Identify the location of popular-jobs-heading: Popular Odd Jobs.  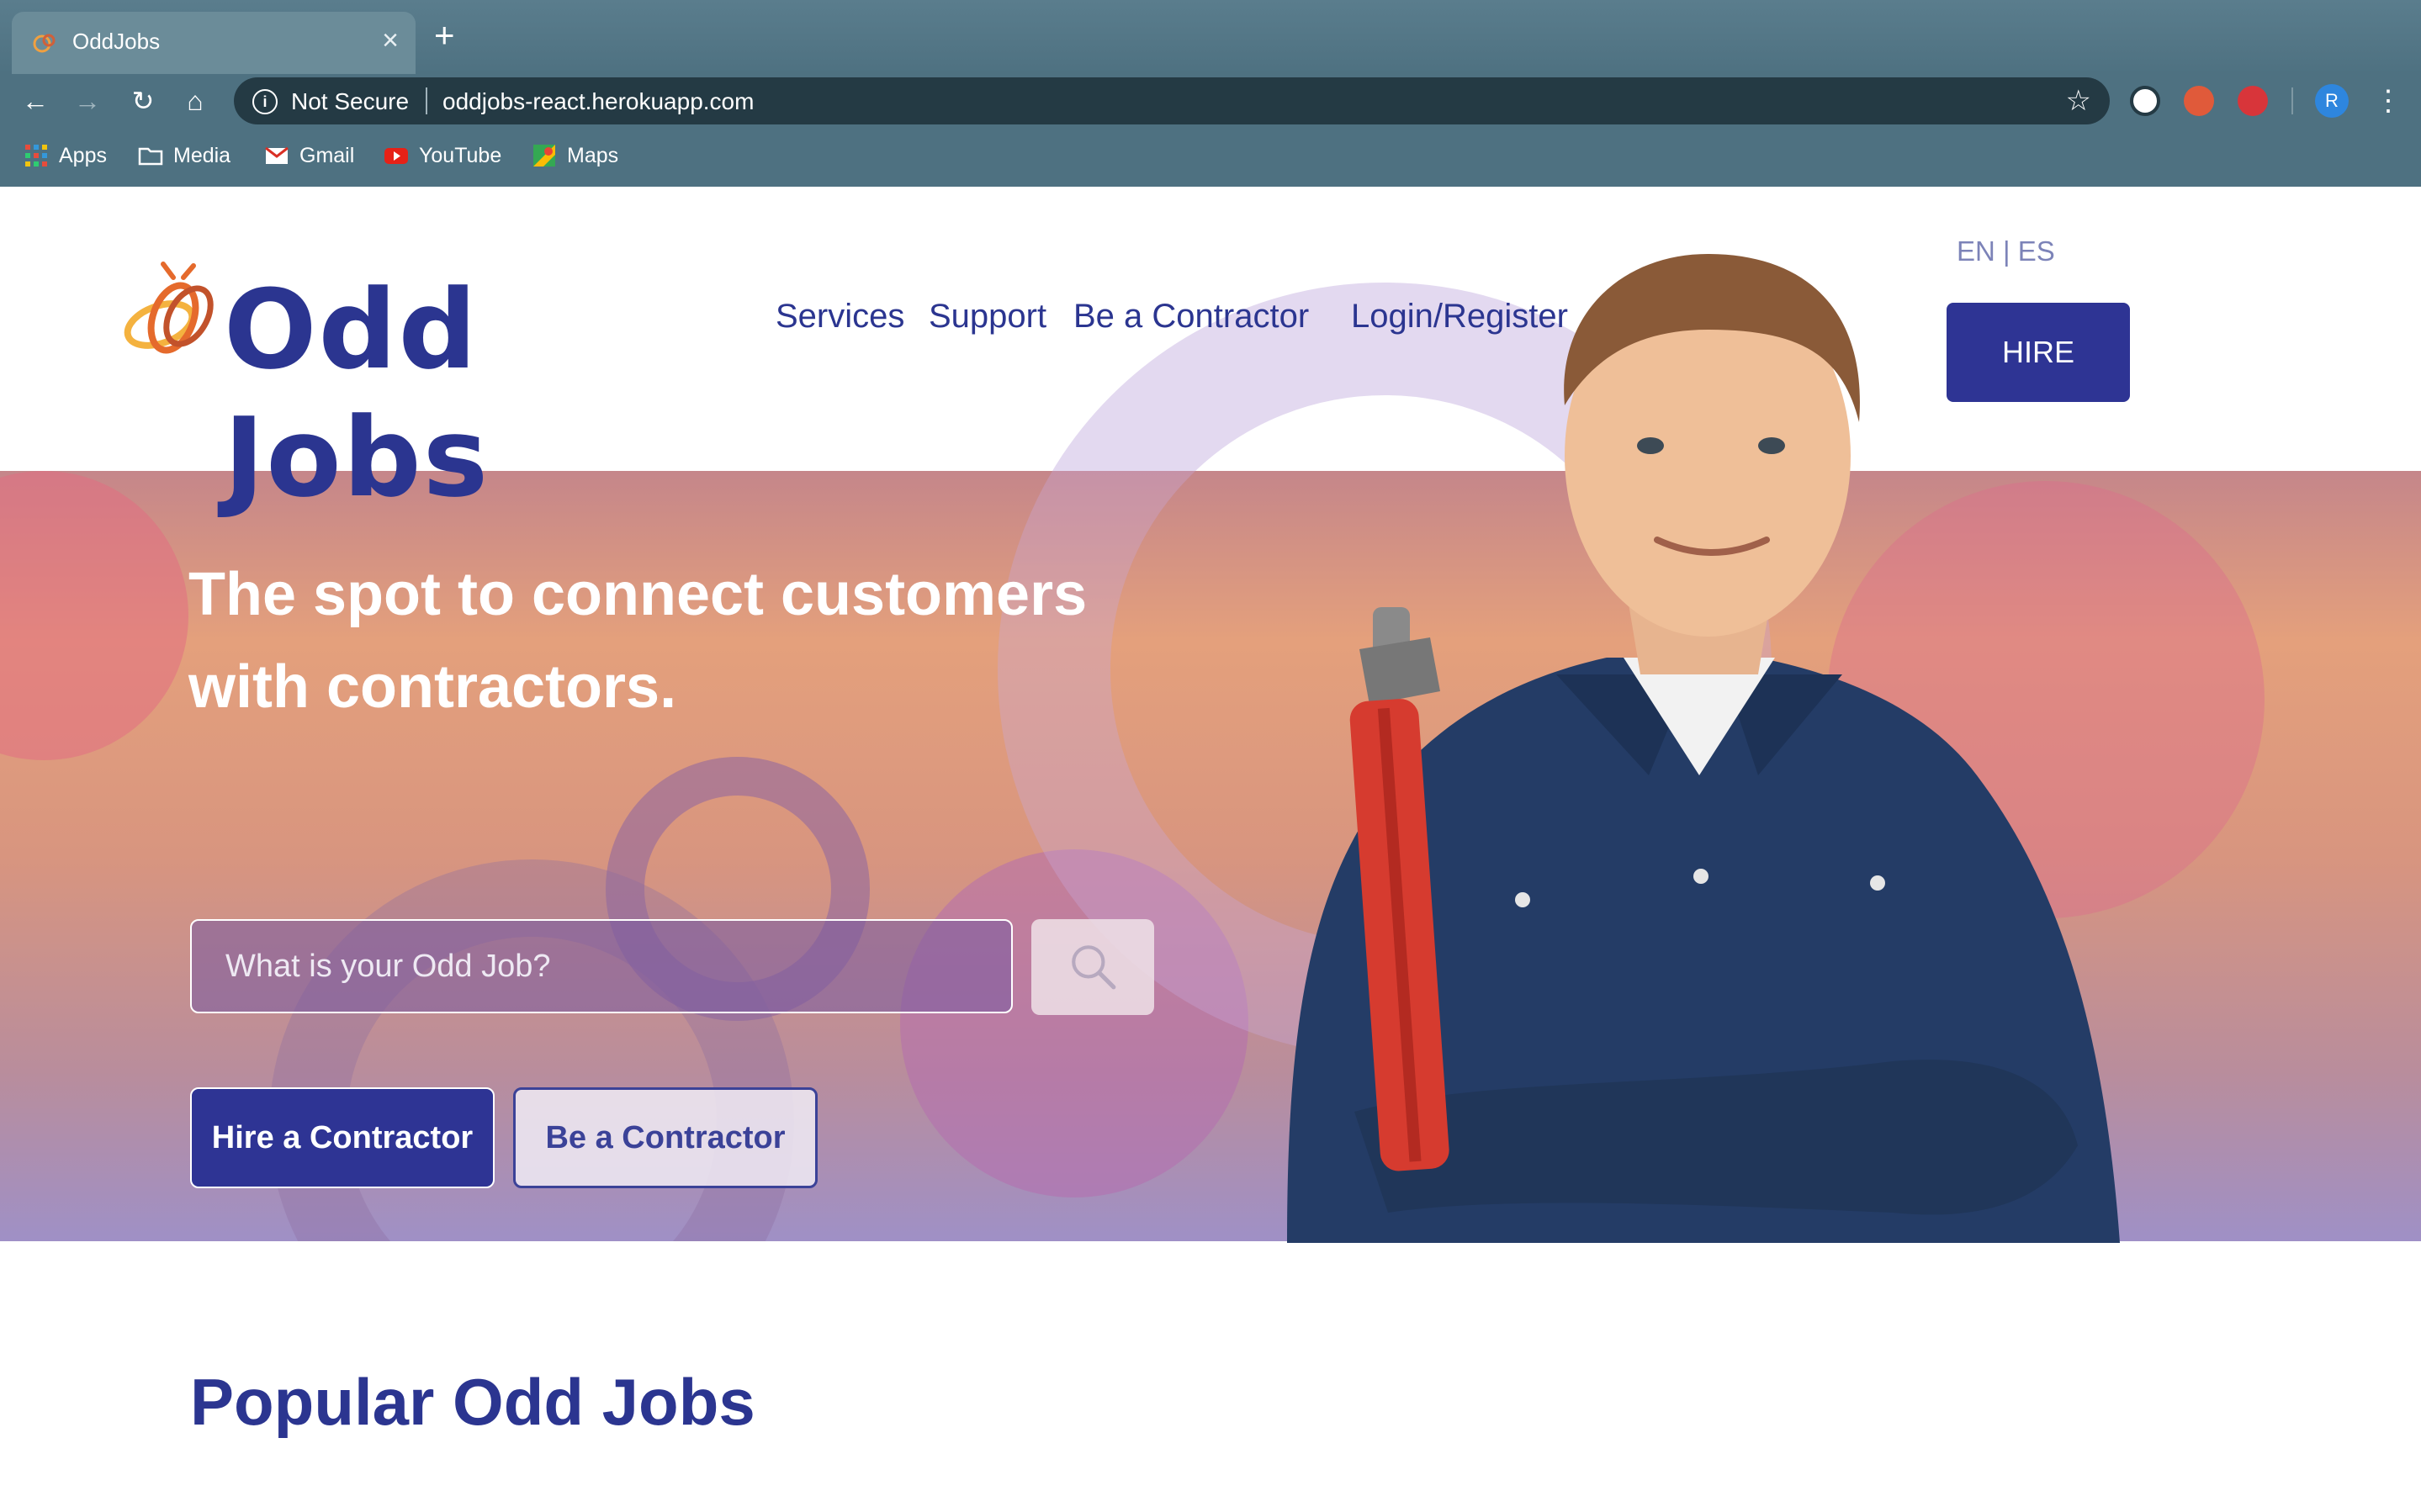
(473, 1402).